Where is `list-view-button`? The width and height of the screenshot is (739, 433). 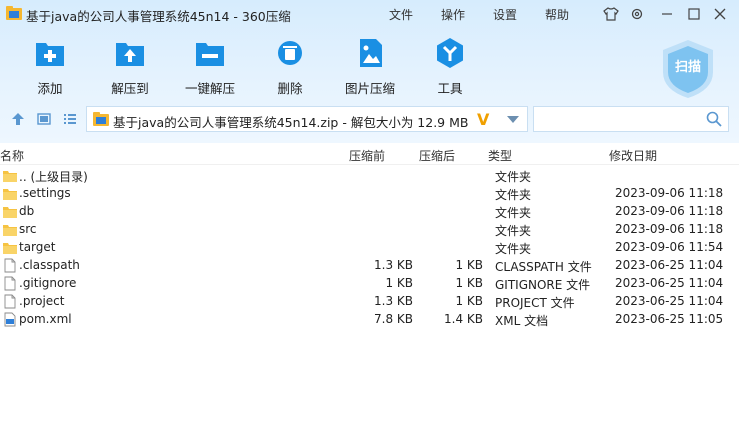 list-view-button is located at coordinates (70, 119).